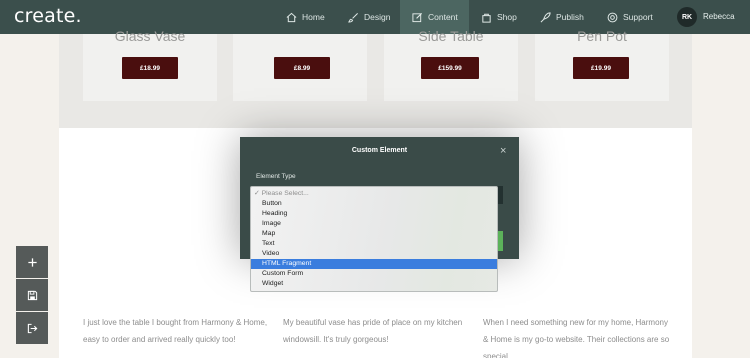  I want to click on dropdown-option: Image, so click(374, 224).